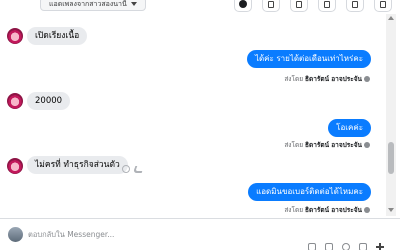 Image resolution: width=400 pixels, height=250 pixels. What do you see at coordinates (200, 7) in the screenshot?
I see `conversation-toolbar: แอดเพลงจากสาวสองนานี้` at bounding box center [200, 7].